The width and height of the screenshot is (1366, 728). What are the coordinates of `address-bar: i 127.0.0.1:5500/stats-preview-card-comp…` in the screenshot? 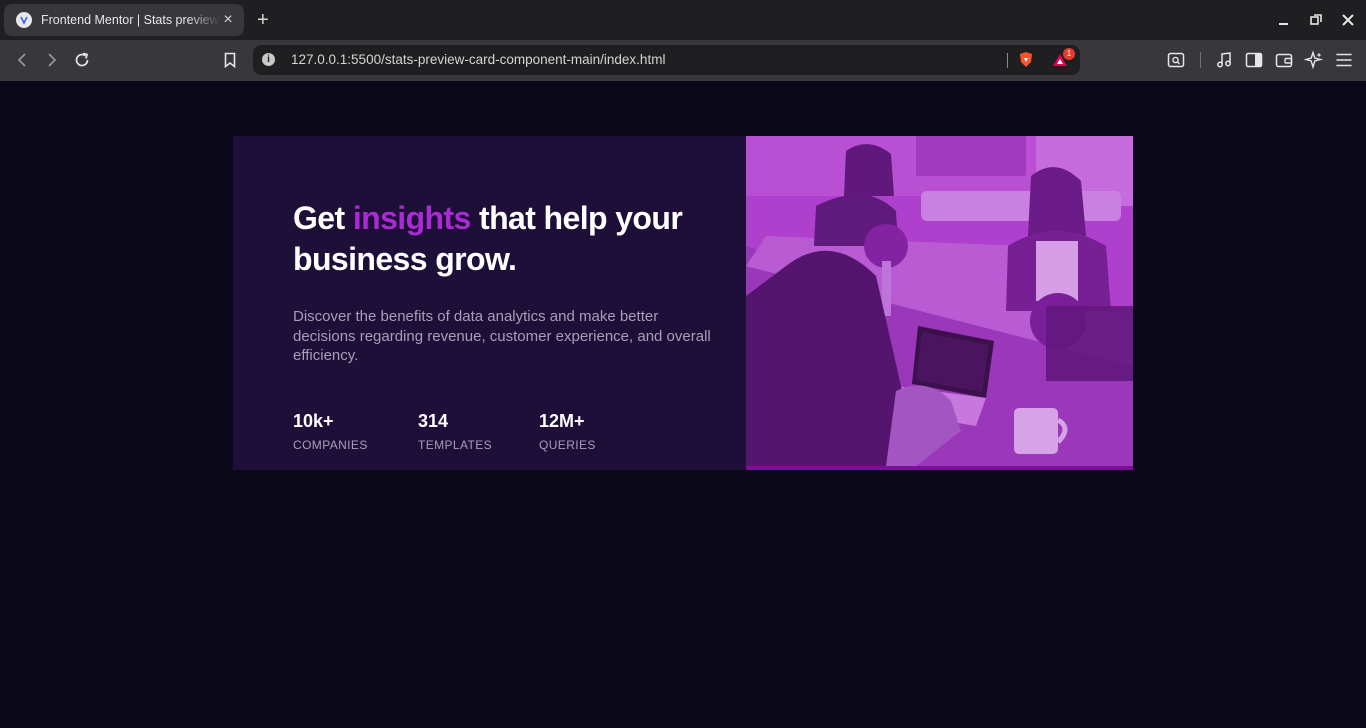 It's located at (666, 60).